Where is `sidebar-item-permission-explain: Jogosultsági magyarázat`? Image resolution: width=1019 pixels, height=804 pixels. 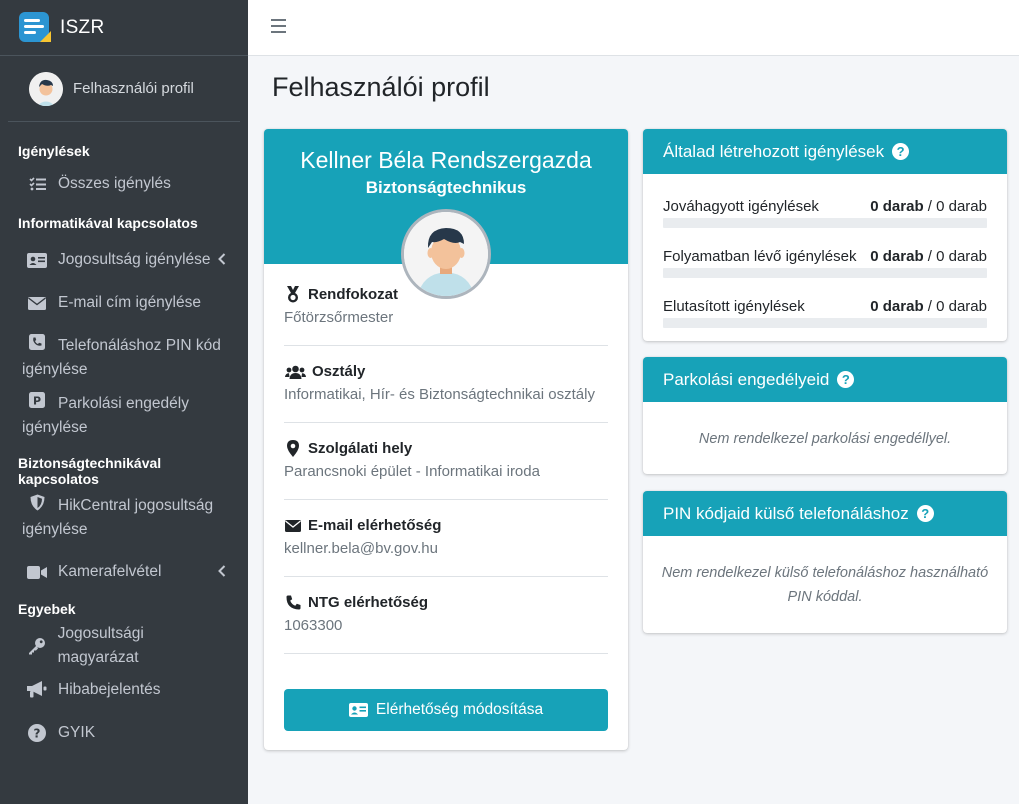
sidebar-item-permission-explain: Jogosultsági magyarázat is located at coordinates (124, 646).